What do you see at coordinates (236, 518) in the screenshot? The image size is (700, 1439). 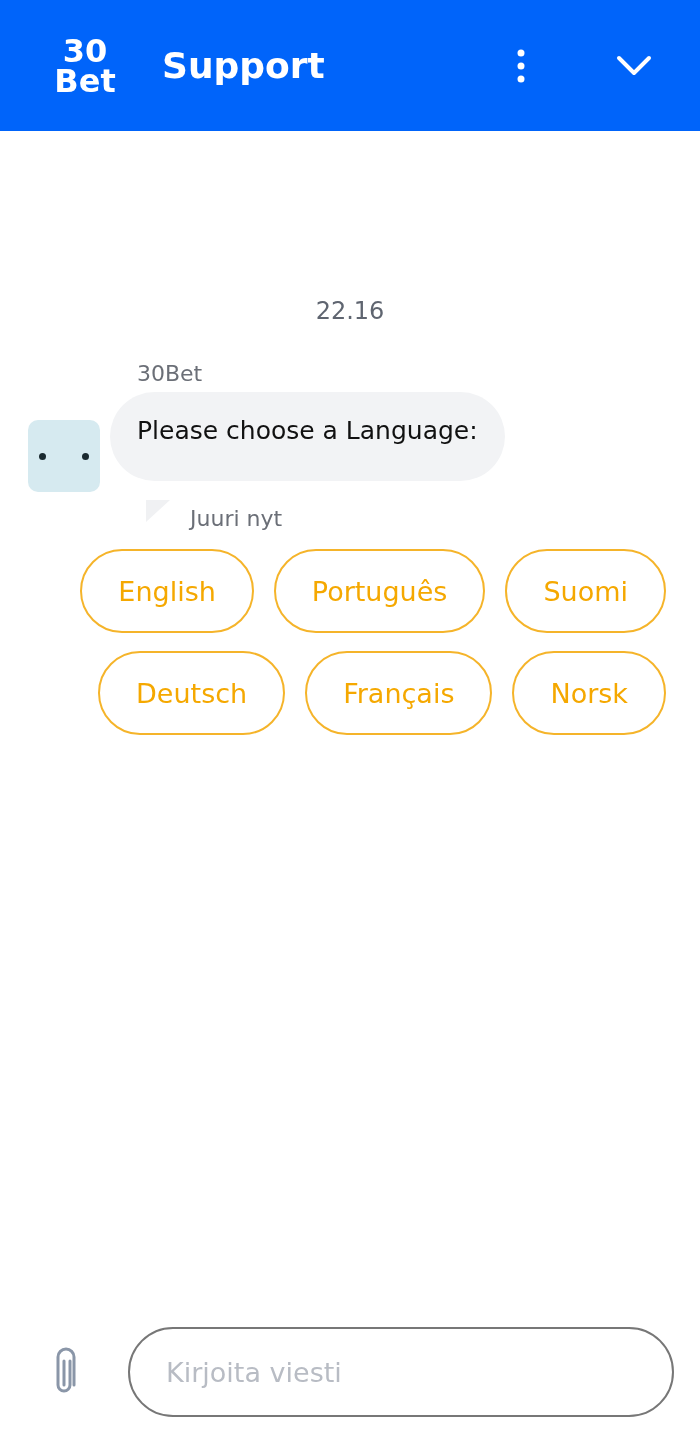 I see `message-timestamp: Juuri nyt` at bounding box center [236, 518].